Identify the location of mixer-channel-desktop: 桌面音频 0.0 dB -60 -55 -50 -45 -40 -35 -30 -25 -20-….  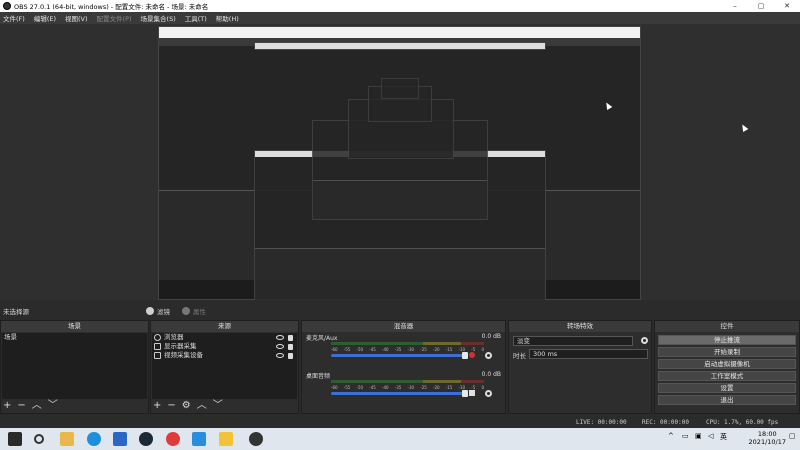
(403, 389).